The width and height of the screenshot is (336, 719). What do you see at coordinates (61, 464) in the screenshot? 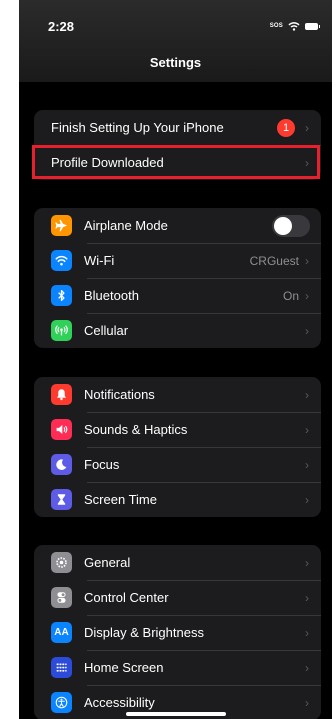
I see `moon-icon` at bounding box center [61, 464].